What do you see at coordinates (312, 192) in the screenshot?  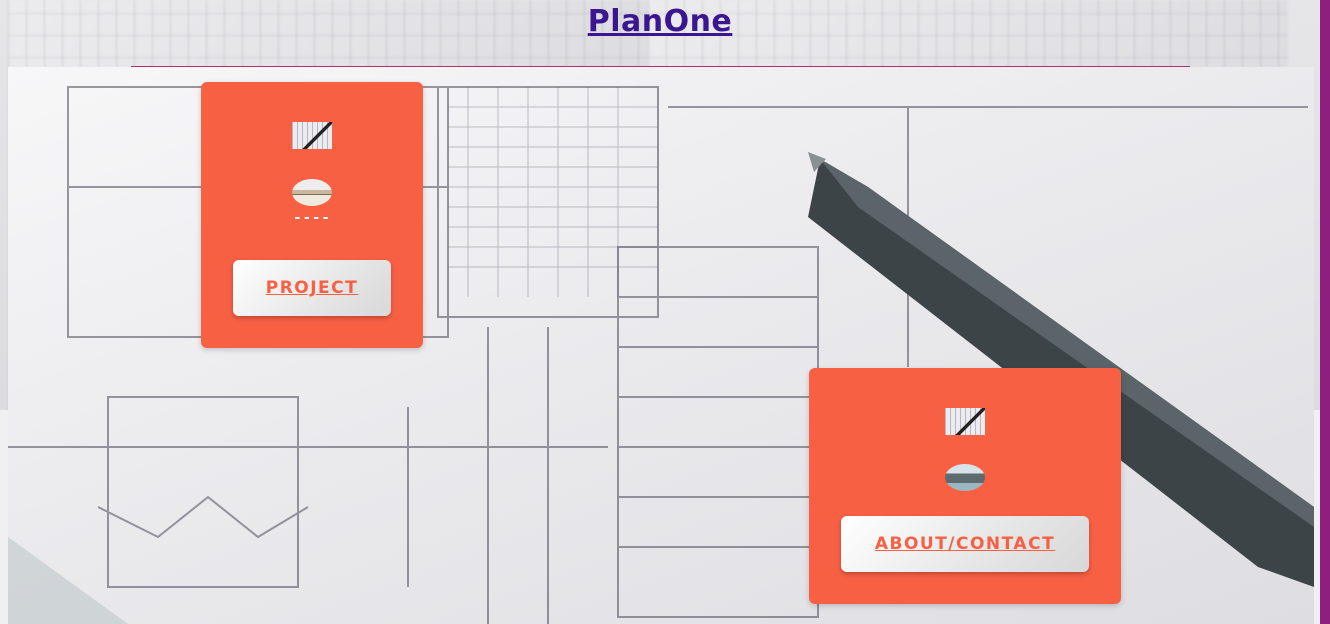 I see `interior-photo-icon` at bounding box center [312, 192].